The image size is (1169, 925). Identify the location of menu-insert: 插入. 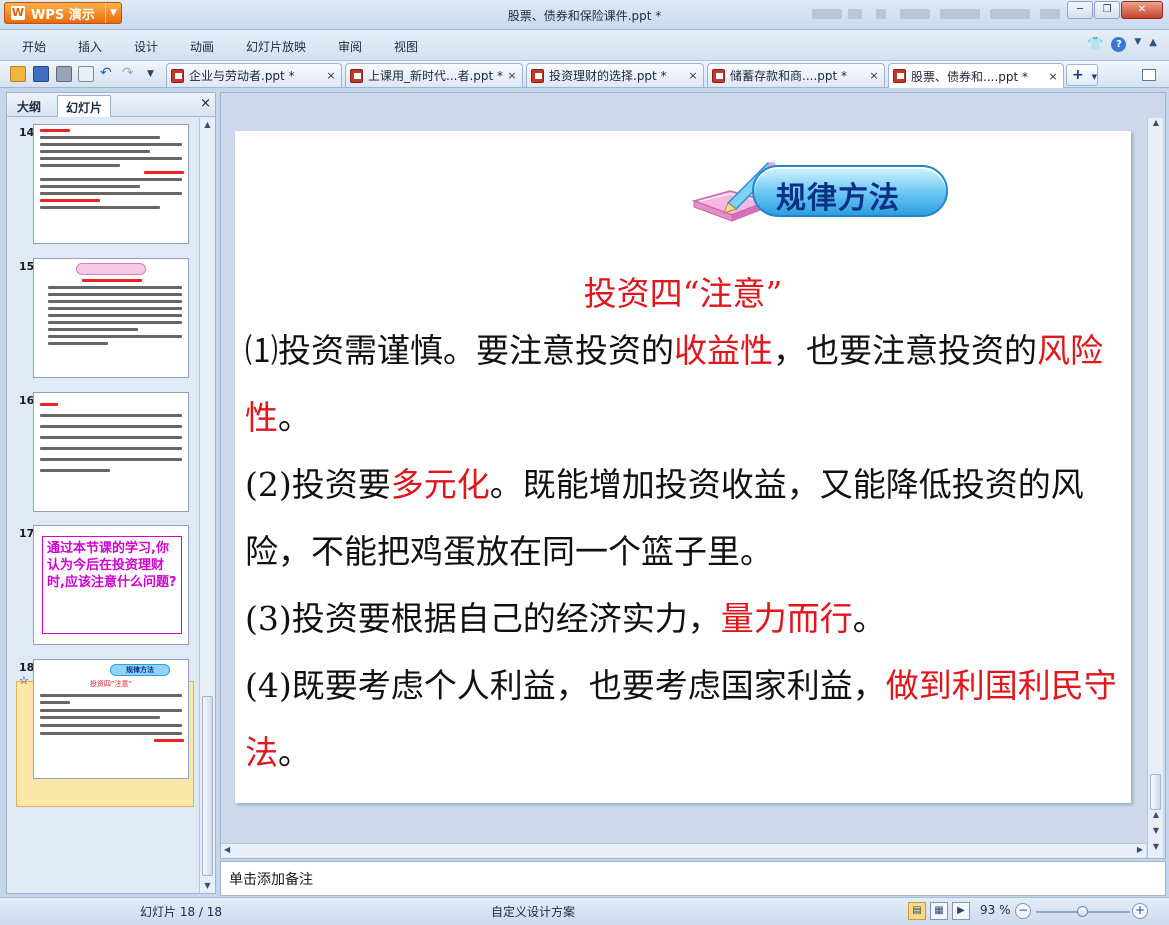
(90, 46).